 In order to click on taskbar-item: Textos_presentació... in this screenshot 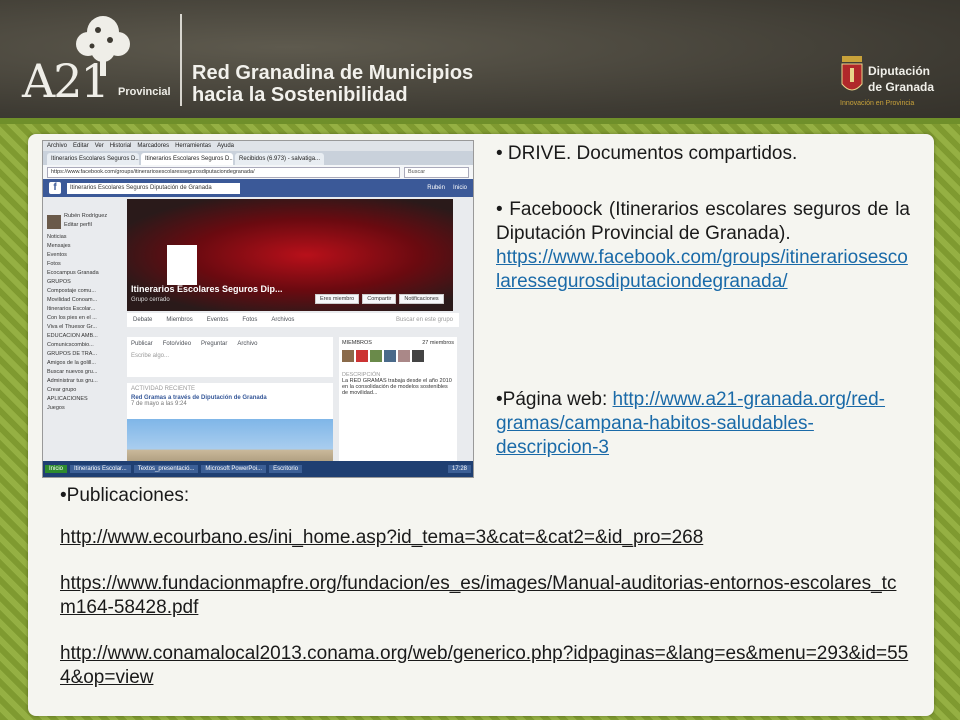, I will do `click(166, 469)`.